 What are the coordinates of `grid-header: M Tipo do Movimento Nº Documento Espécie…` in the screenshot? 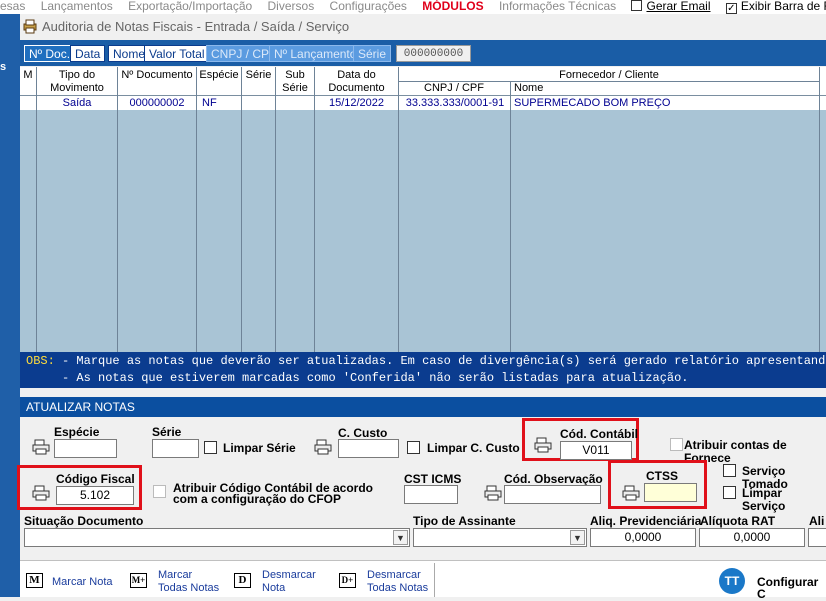 It's located at (423, 81).